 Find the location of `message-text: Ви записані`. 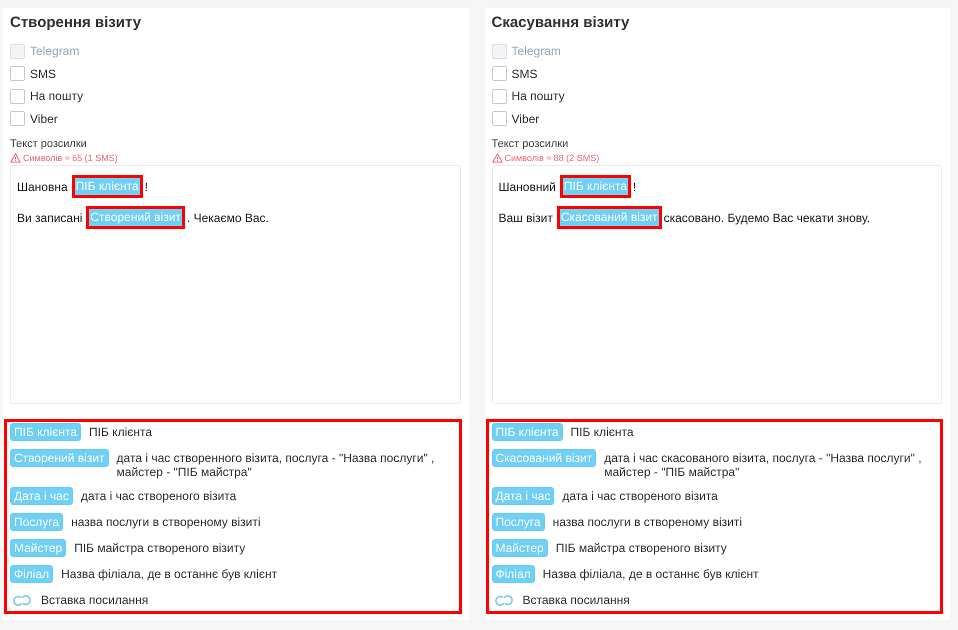

message-text: Ви записані is located at coordinates (49, 217).